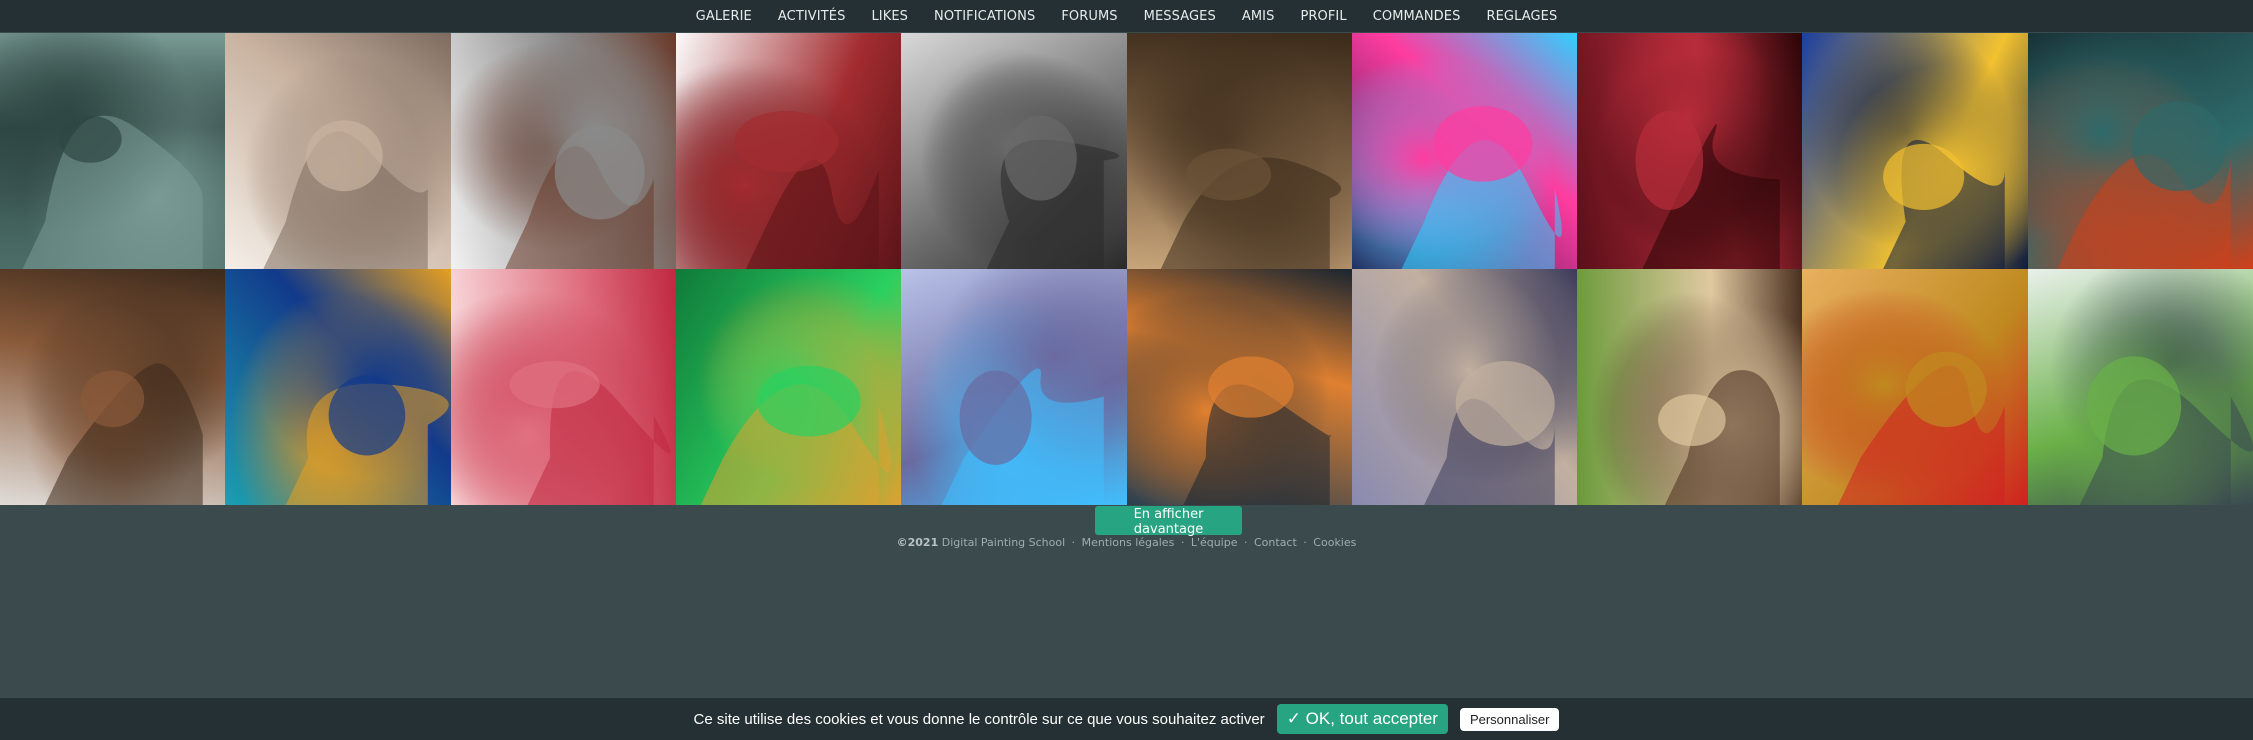 The height and width of the screenshot is (740, 2253). I want to click on gallery-tile-space-fighter, so click(1690, 151).